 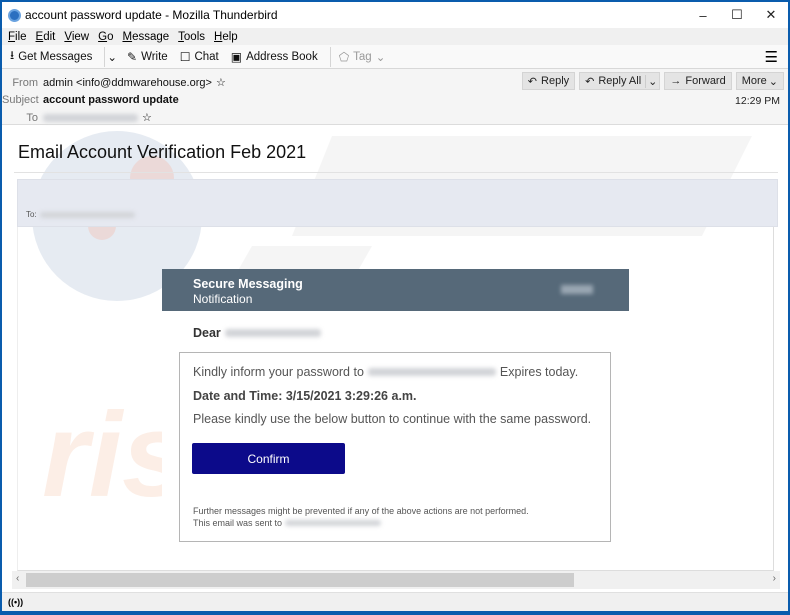 What do you see at coordinates (20, 100) in the screenshot?
I see `subject-label: Subject` at bounding box center [20, 100].